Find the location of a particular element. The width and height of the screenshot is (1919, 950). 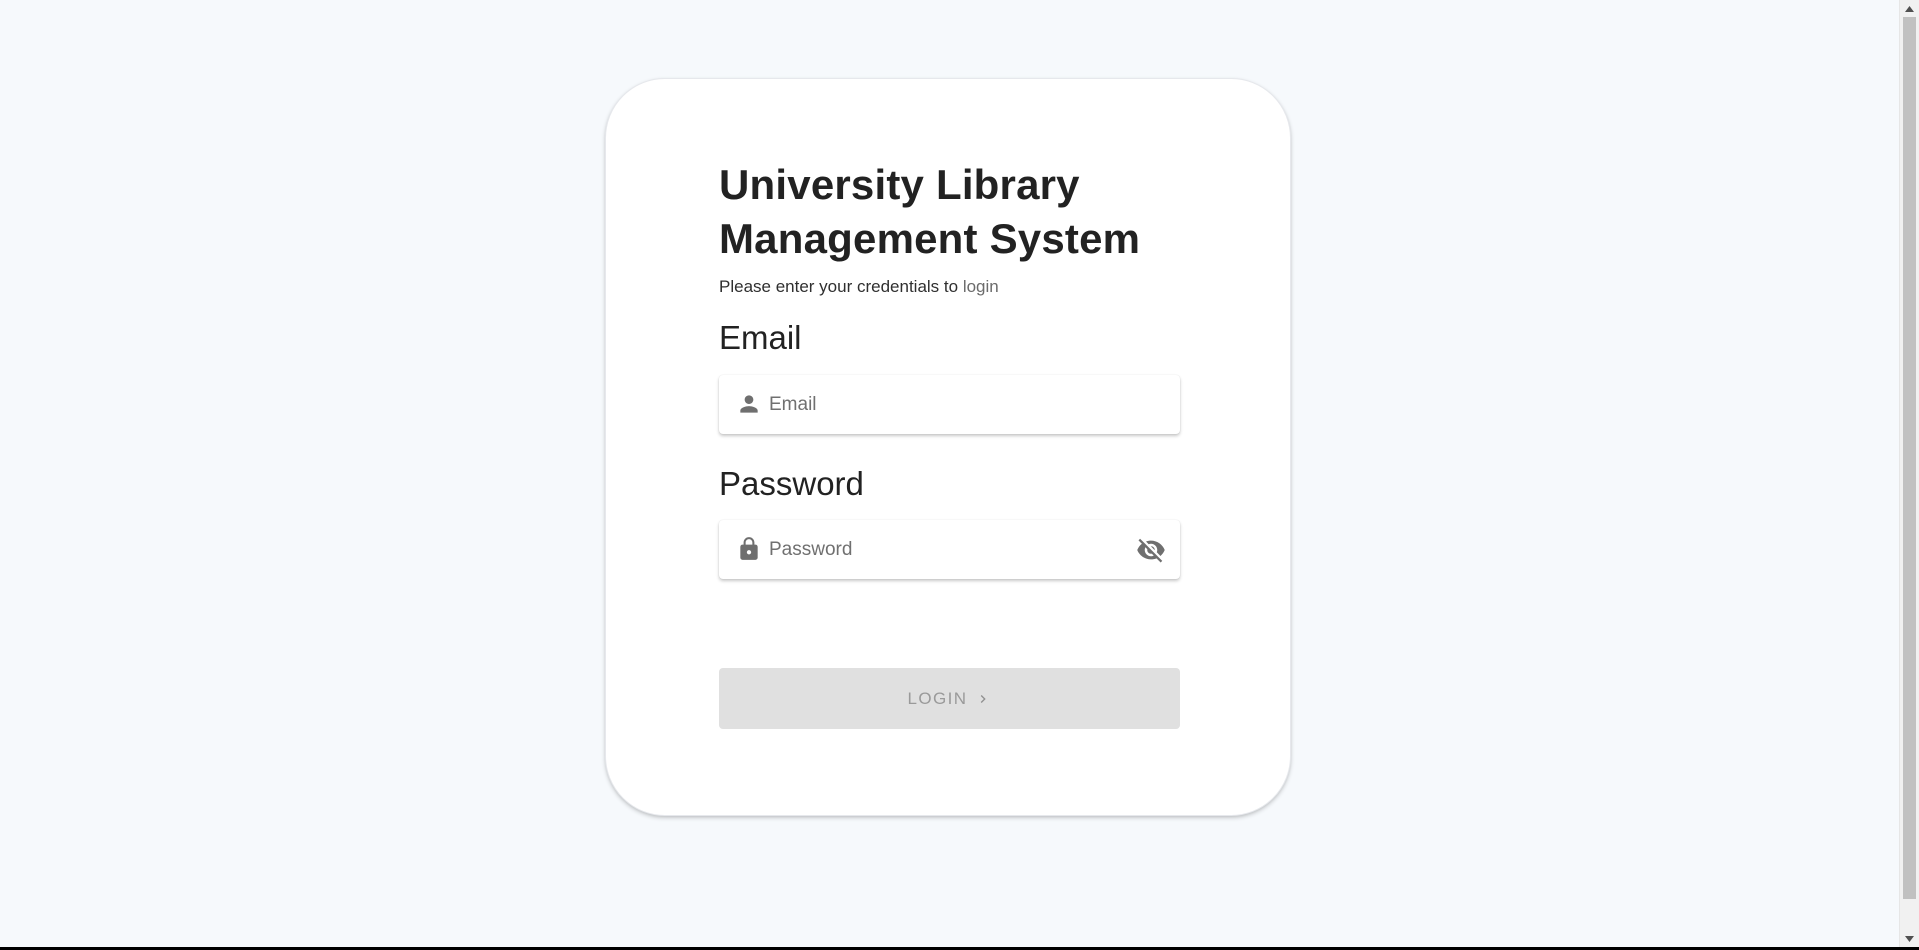

scroll-down-arrow is located at coordinates (1909, 938).